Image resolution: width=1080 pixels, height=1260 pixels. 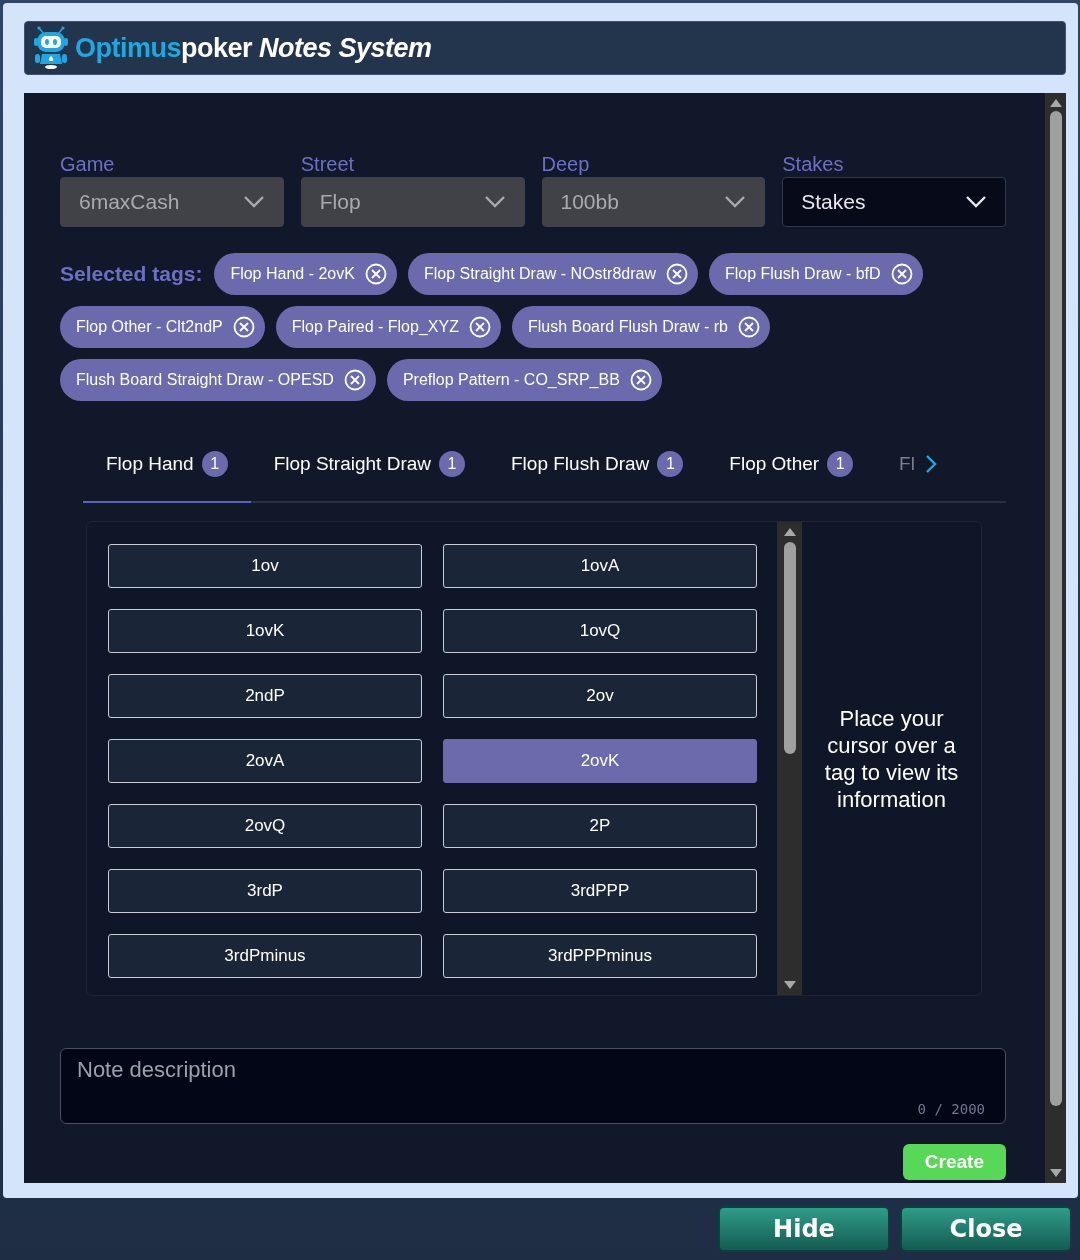 I want to click on selected-tags-label: Selected tags:, so click(x=131, y=274).